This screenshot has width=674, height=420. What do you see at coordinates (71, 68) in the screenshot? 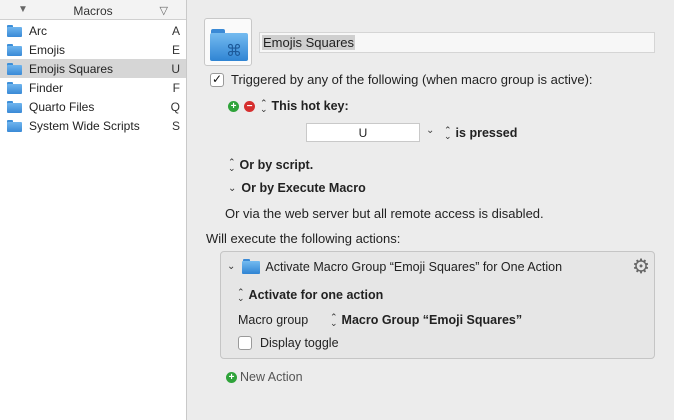
I see `sidebar-item-label: Emojis Squares` at bounding box center [71, 68].